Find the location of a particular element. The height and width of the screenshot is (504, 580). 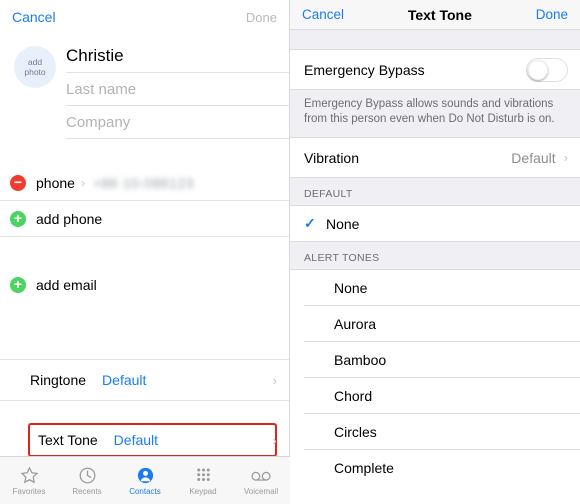

list-item: Bamboo is located at coordinates (435, 359).